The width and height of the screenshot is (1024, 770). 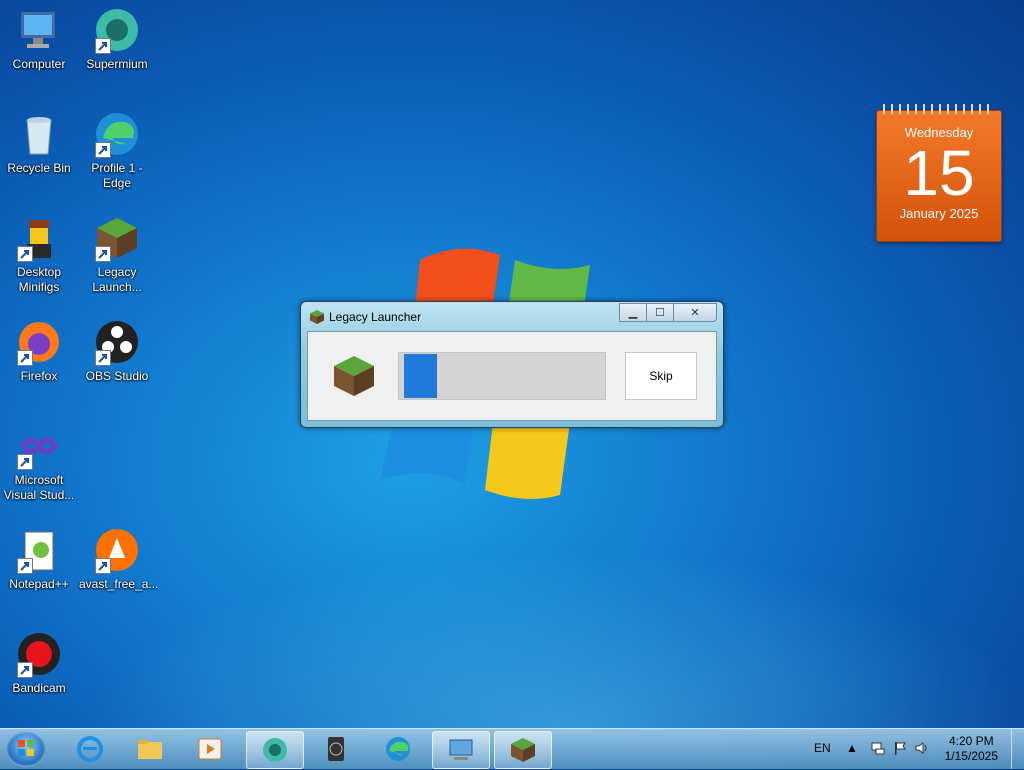 What do you see at coordinates (971, 756) in the screenshot?
I see `clock-date: 1/15/2025` at bounding box center [971, 756].